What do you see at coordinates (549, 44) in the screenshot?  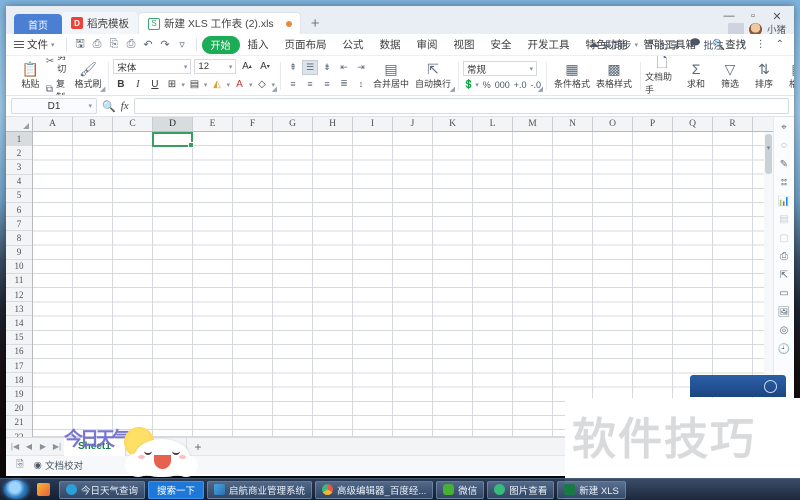 I see `tab-dev-tools: 开发工具` at bounding box center [549, 44].